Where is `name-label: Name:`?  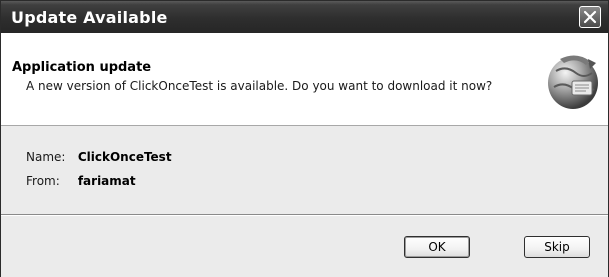
name-label: Name: is located at coordinates (46, 157).